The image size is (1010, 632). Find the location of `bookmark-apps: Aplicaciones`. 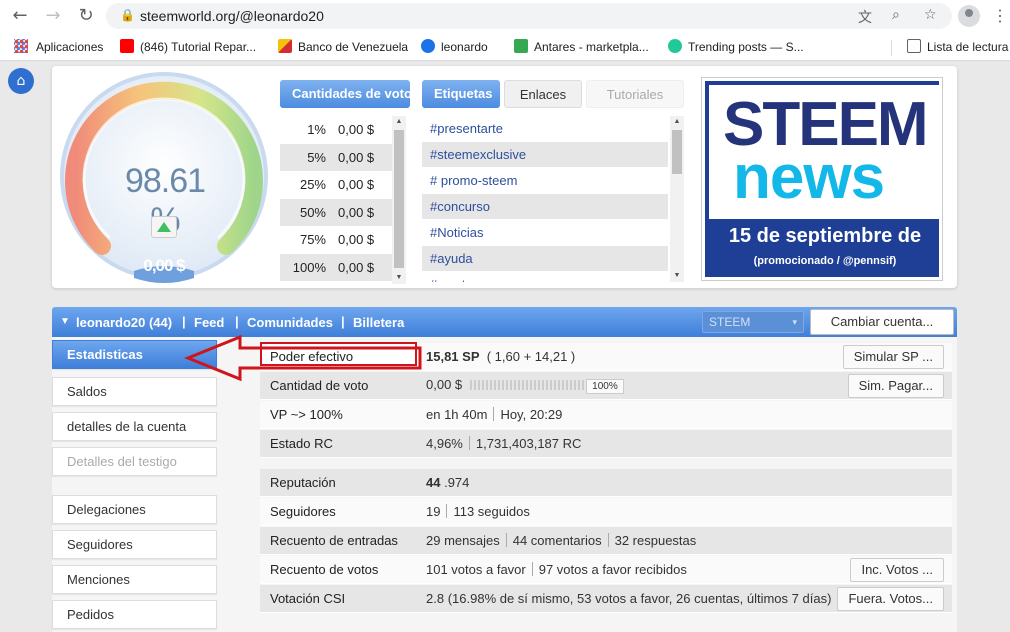

bookmark-apps: Aplicaciones is located at coordinates (58, 46).